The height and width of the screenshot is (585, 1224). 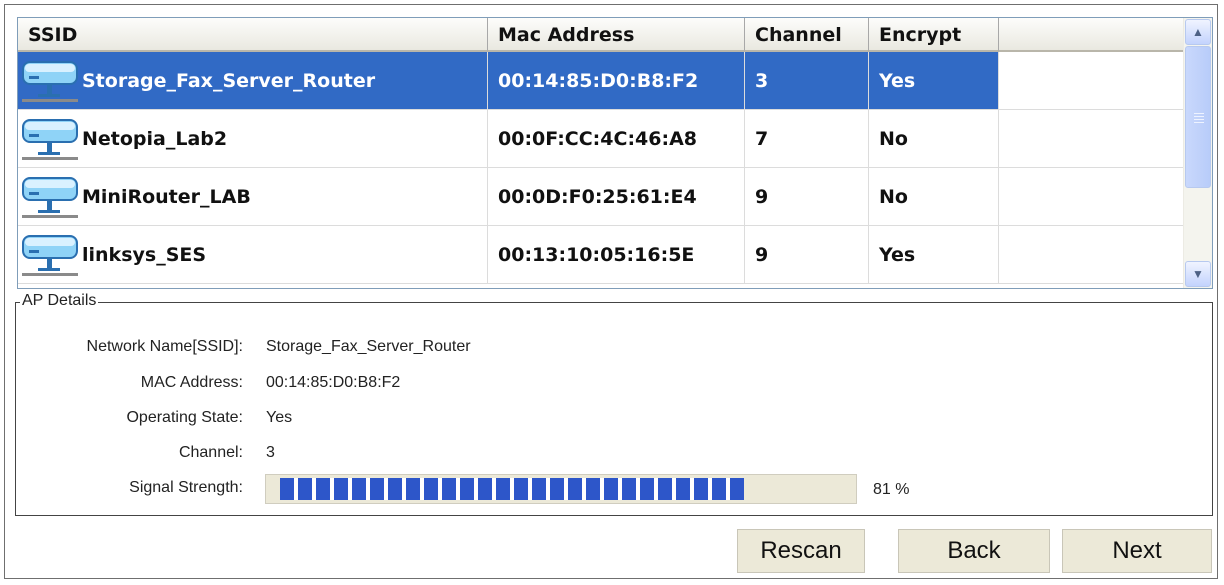 What do you see at coordinates (512, 489) in the screenshot?
I see `signal-strength-fill` at bounding box center [512, 489].